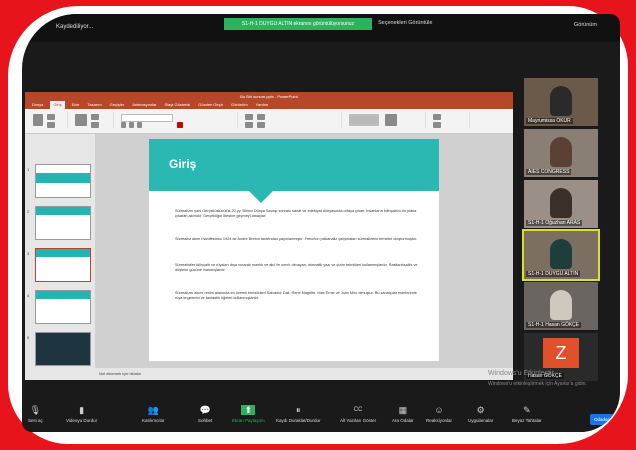  What do you see at coordinates (59, 349) in the screenshot?
I see `slide-thumbnail-5: 5` at bounding box center [59, 349].